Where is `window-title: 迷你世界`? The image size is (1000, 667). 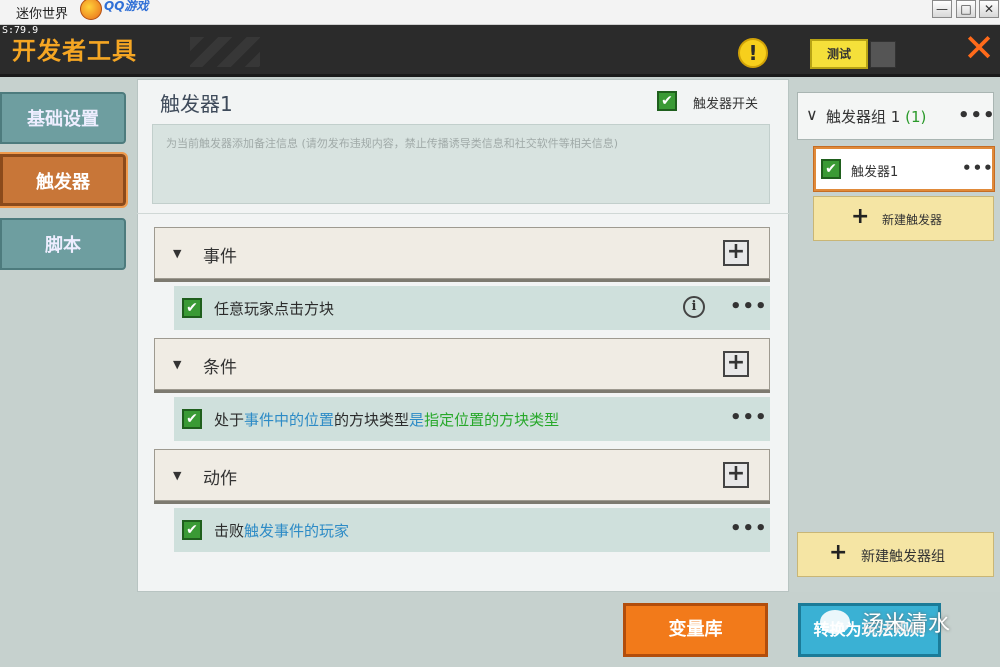
window-title: 迷你世界 is located at coordinates (42, 14).